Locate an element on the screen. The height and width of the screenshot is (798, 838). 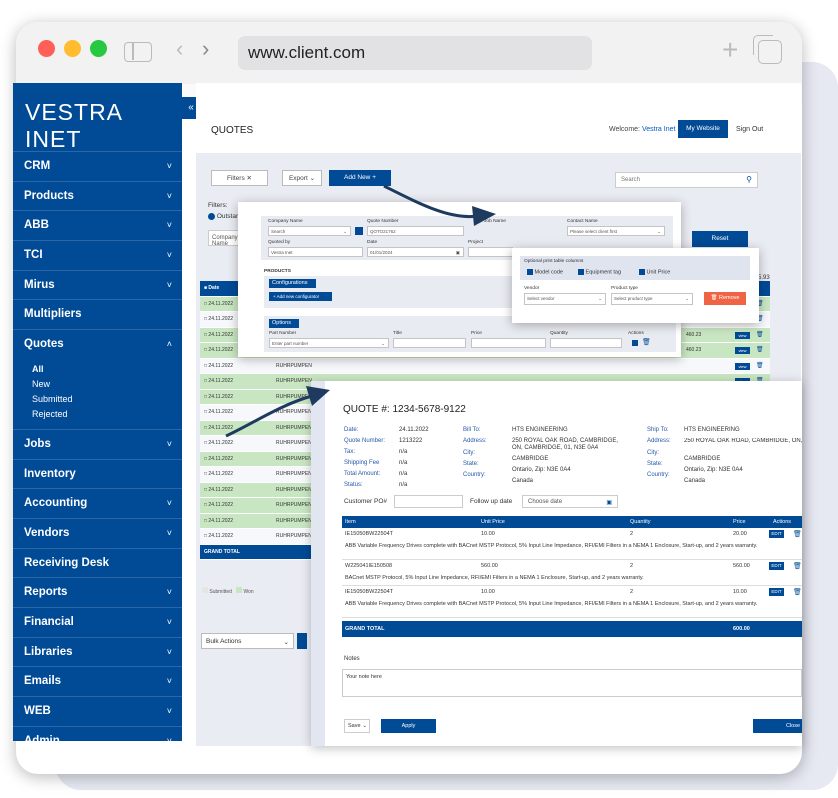
sidebar-item-mirus: Mirus ˅ is located at coordinates (97, 284).